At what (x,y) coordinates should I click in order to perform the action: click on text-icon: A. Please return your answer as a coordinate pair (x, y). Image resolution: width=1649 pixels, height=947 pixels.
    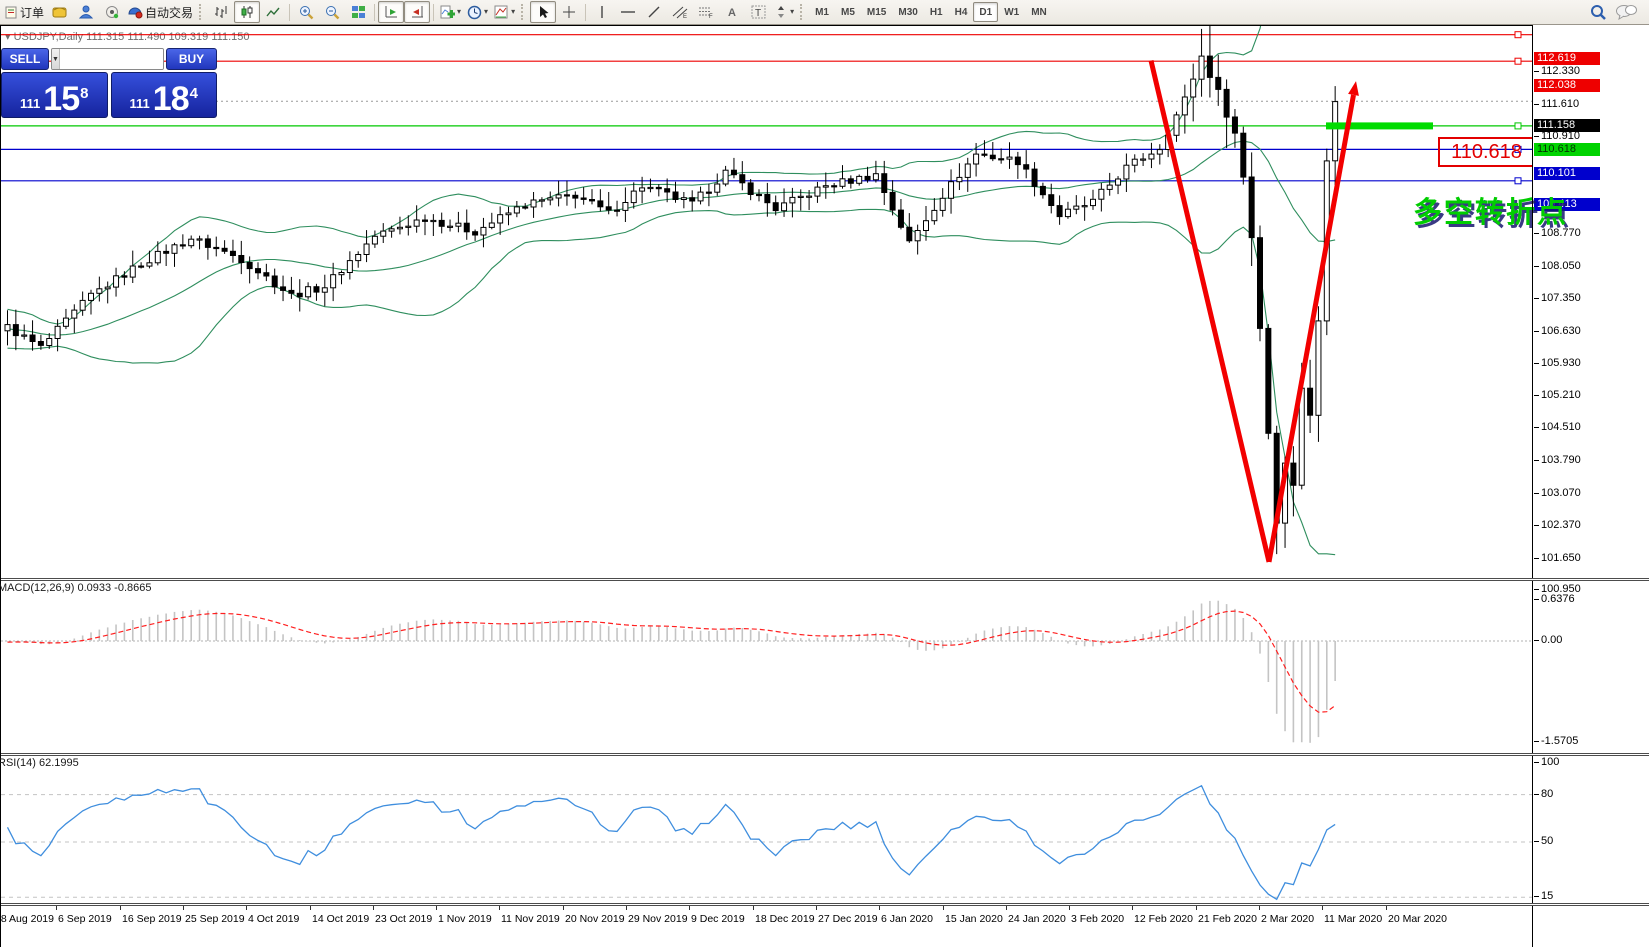
    Looking at the image, I should click on (732, 13).